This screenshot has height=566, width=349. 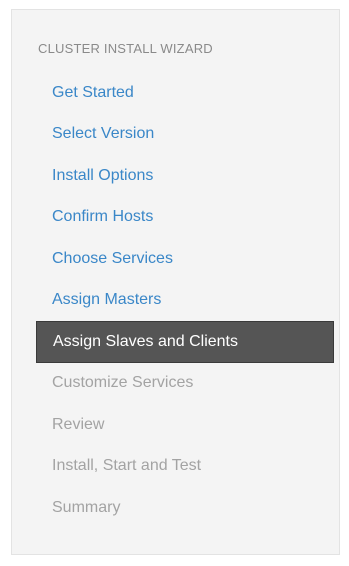 What do you see at coordinates (78, 424) in the screenshot?
I see `wizard-step-review: Review` at bounding box center [78, 424].